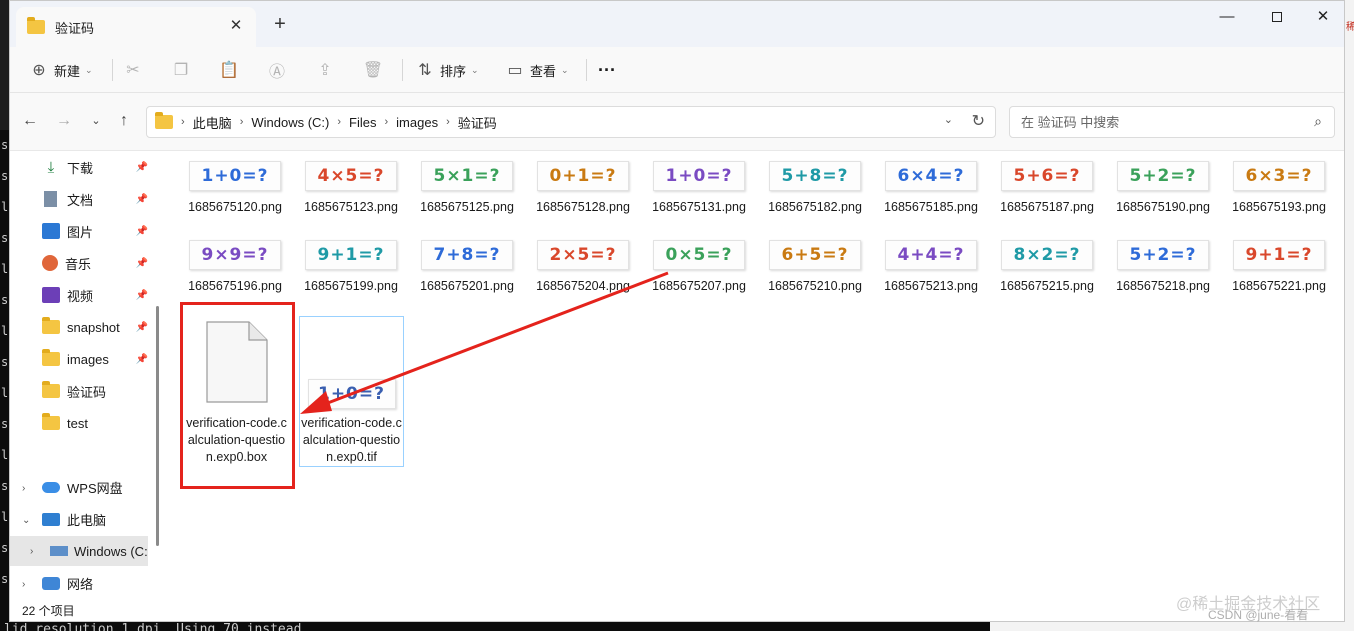 This screenshot has height=631, width=1354. Describe the element at coordinates (677, 610) in the screenshot. I see `status-bar: 22 个项目` at that location.